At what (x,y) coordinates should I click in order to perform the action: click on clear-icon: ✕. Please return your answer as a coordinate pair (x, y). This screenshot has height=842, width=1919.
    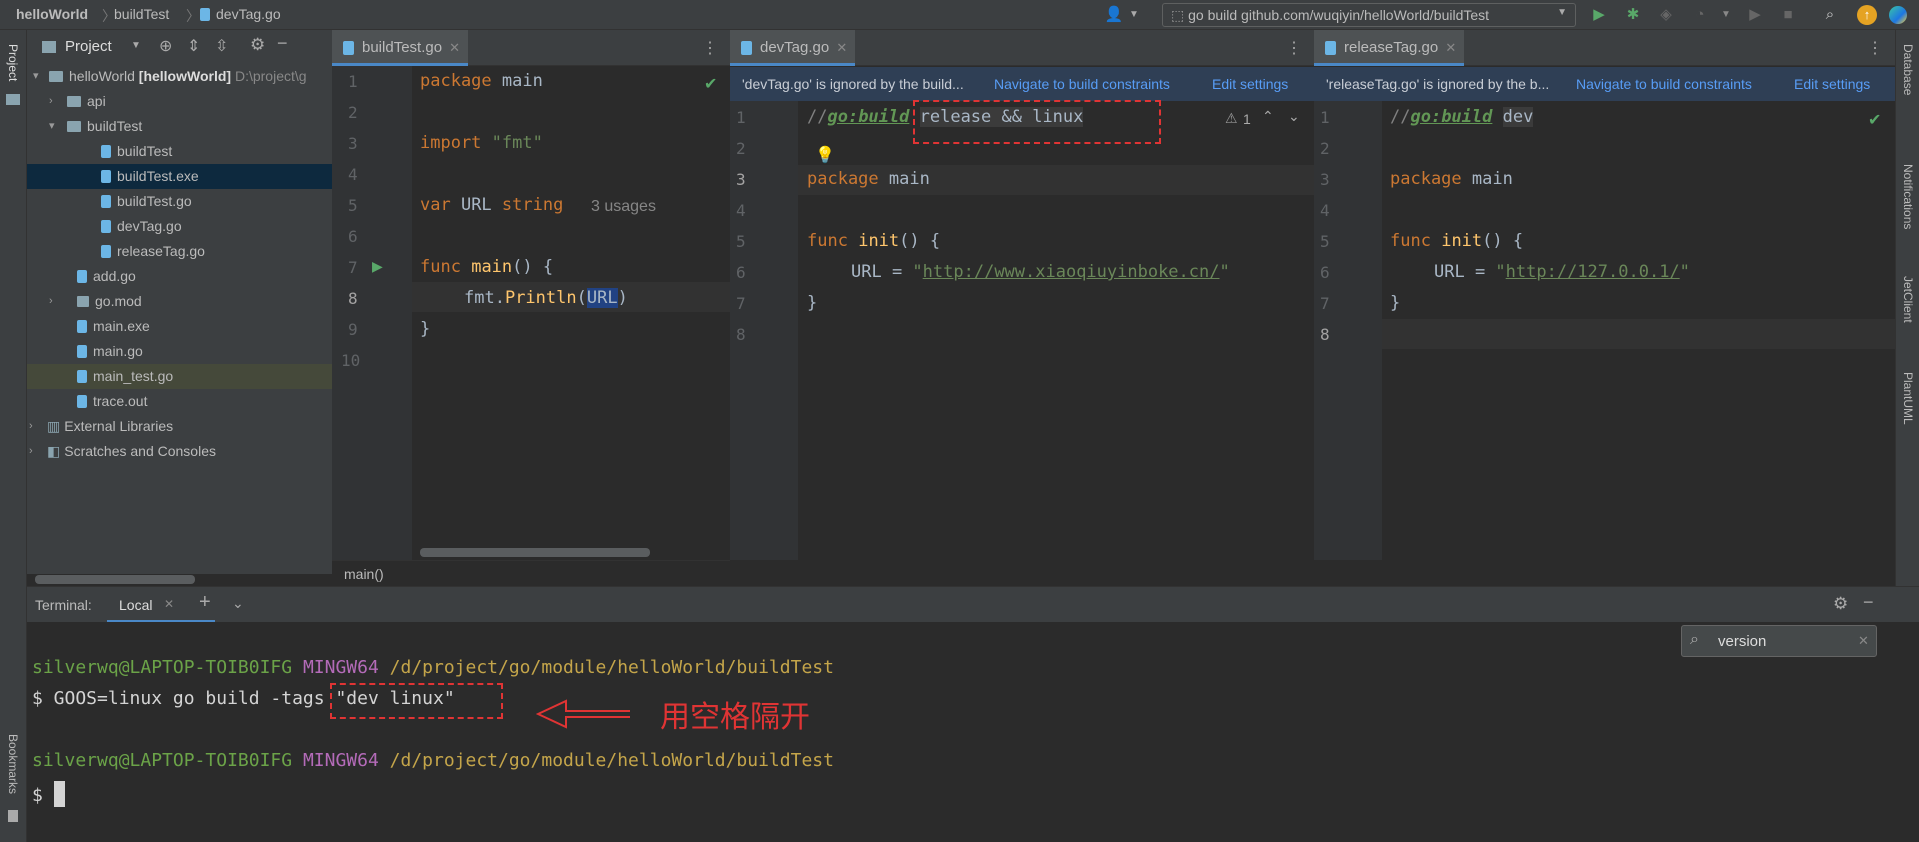
    Looking at the image, I should click on (1863, 641).